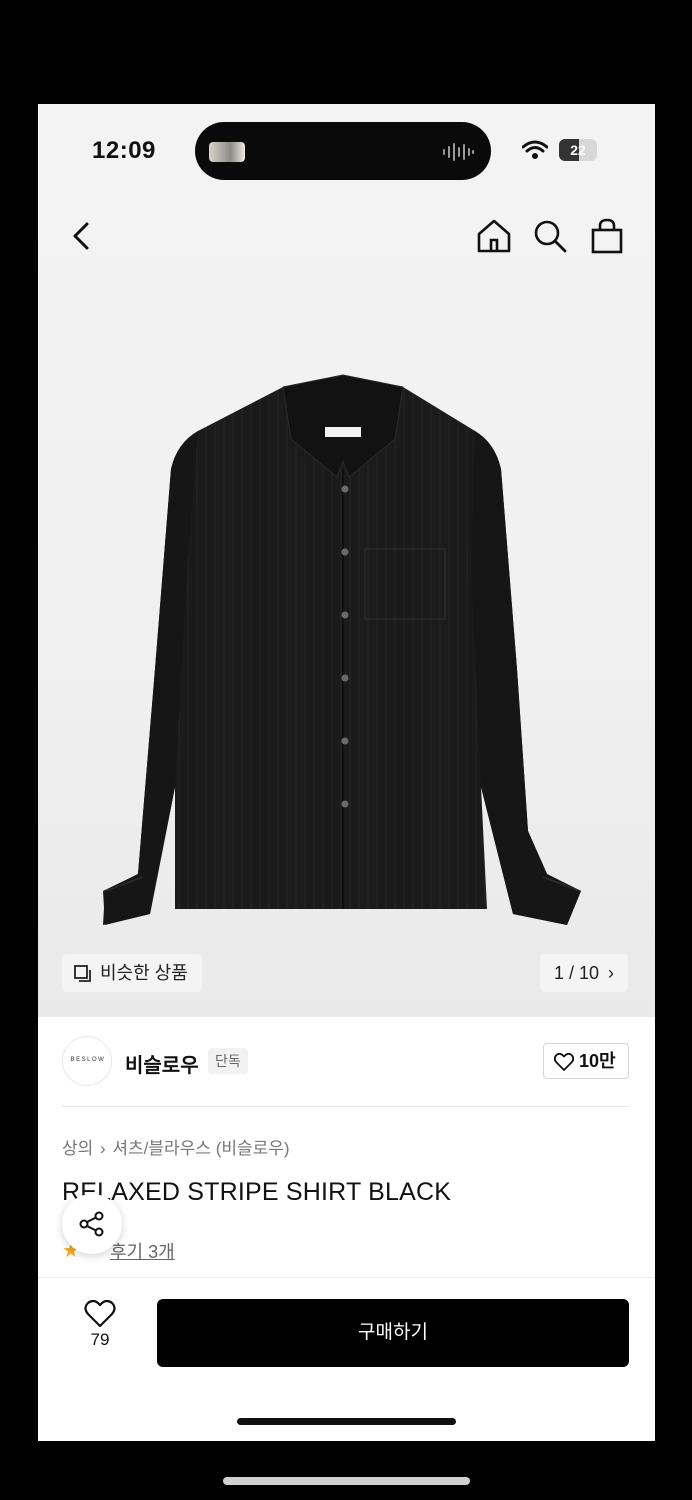  What do you see at coordinates (162, 1063) in the screenshot?
I see `brand-name: 비슬로우` at bounding box center [162, 1063].